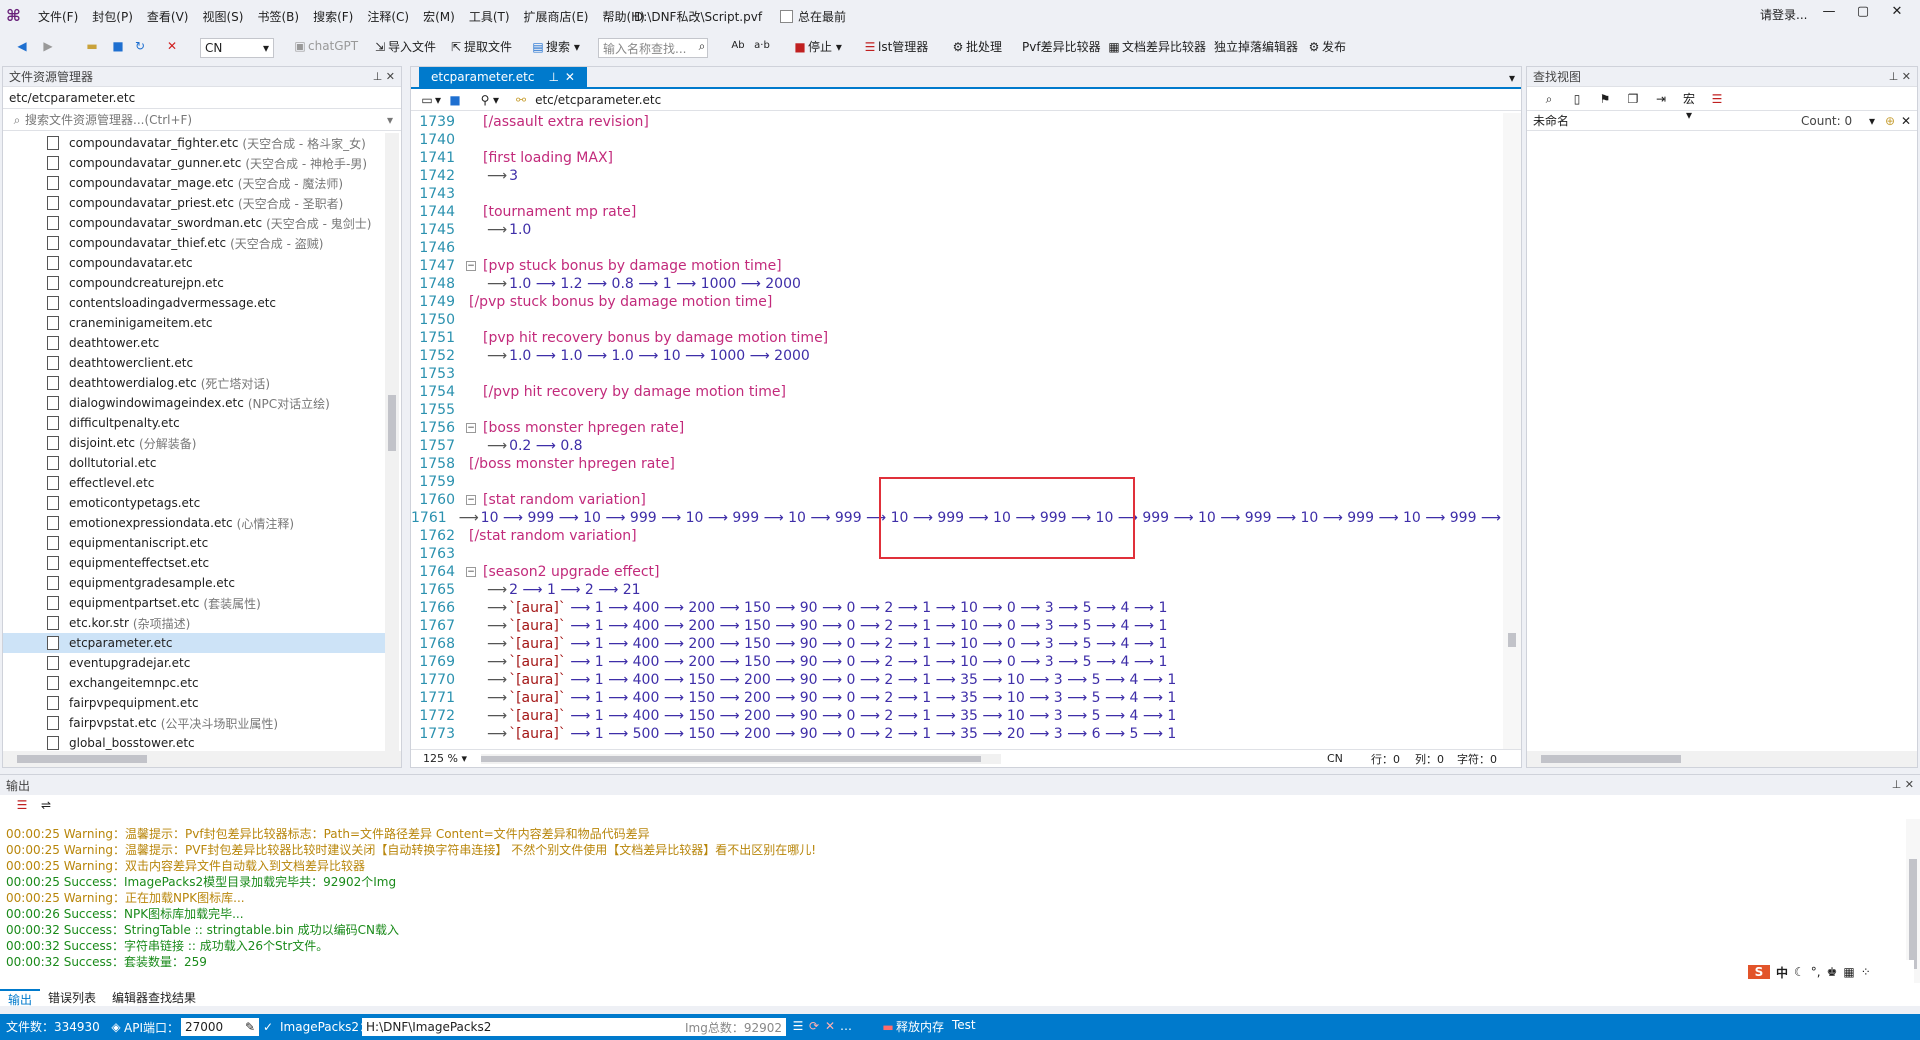  I want to click on tab-close-icon: ✕, so click(570, 77).